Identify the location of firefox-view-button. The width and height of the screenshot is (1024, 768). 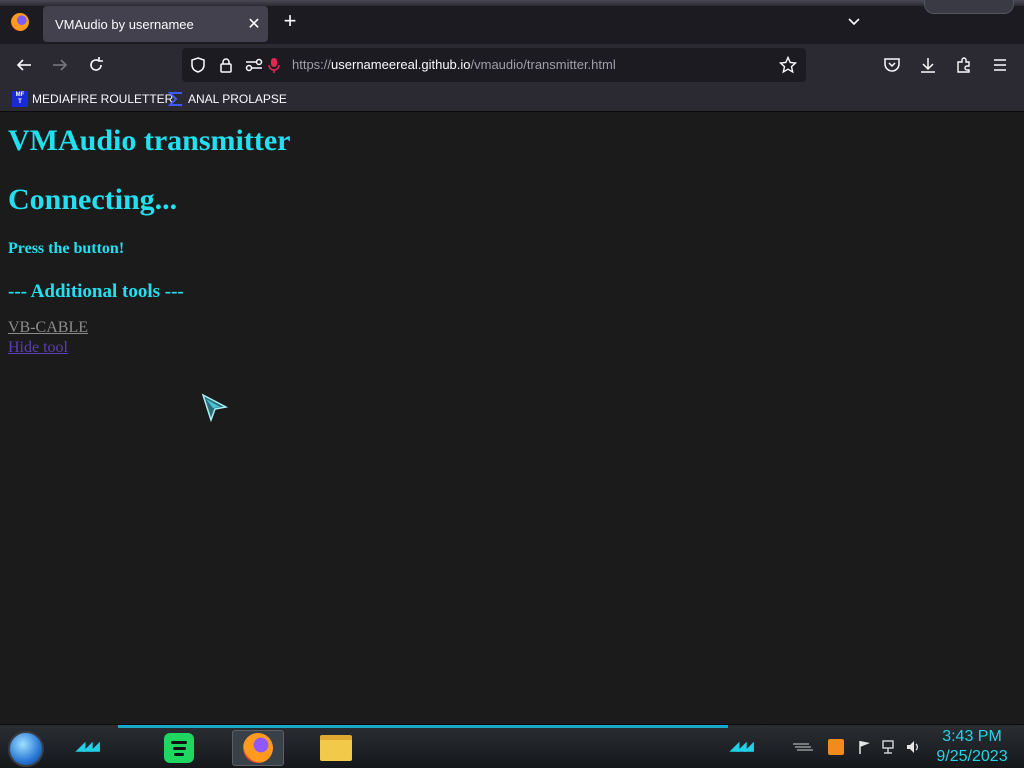
(20, 22).